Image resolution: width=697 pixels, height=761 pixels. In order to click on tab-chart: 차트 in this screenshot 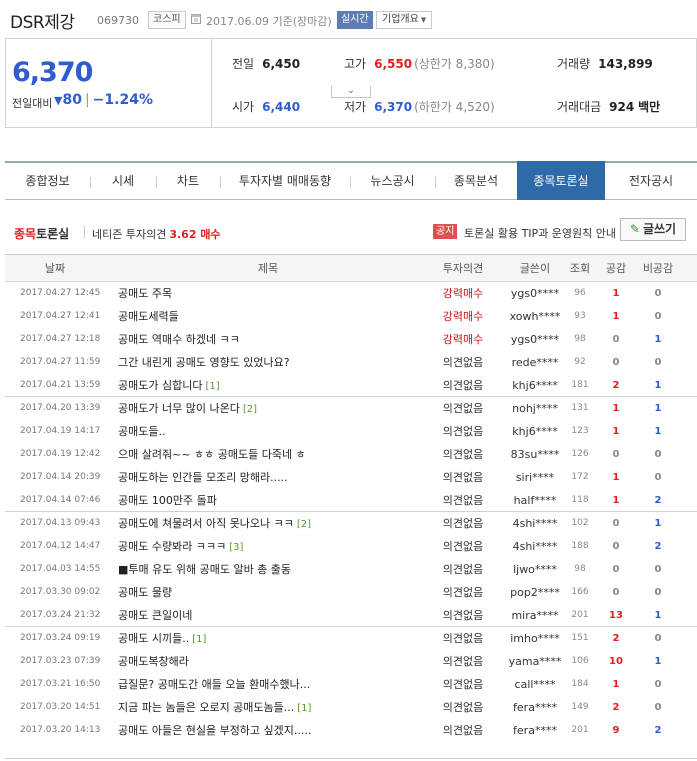, I will do `click(188, 181)`.